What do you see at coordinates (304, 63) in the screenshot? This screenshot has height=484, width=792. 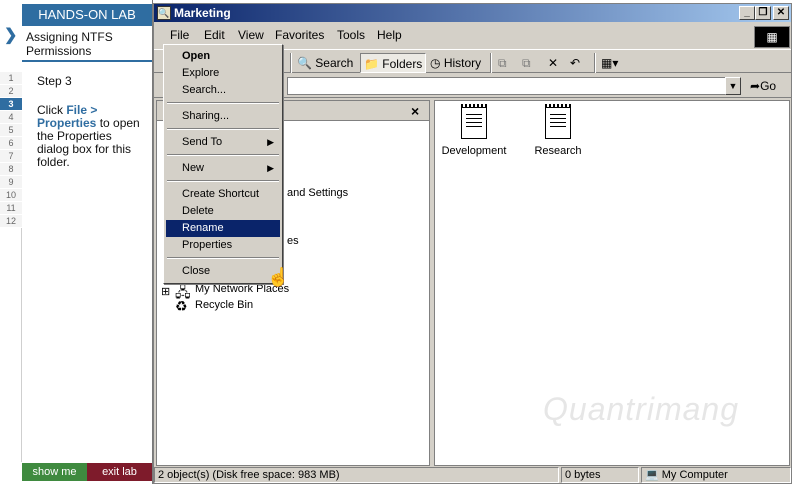 I see `search-icon: 🔍` at bounding box center [304, 63].